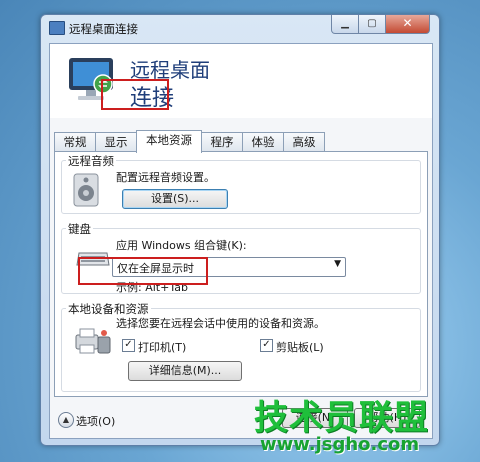 This screenshot has width=480, height=462. I want to click on title-bar: 远程桌面连接 ▁ ▢ ✕, so click(240, 28).